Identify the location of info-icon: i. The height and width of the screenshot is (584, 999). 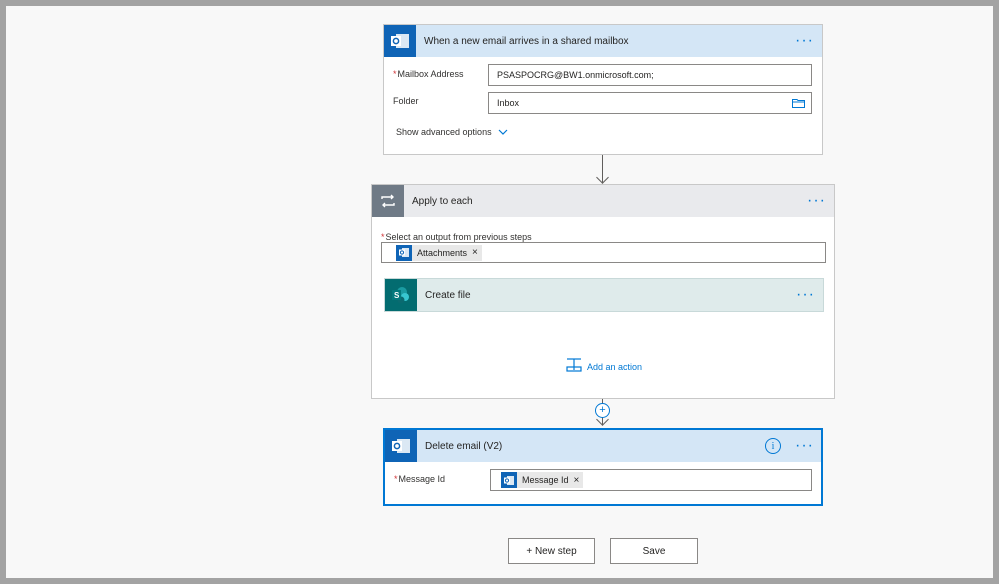
(773, 446).